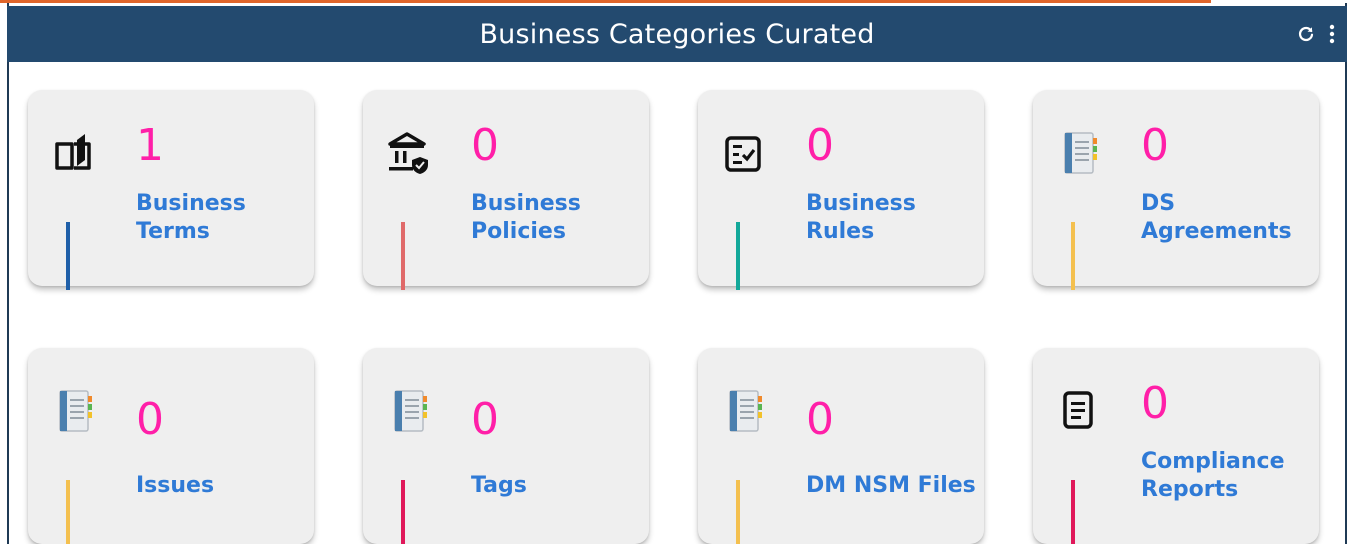  Describe the element at coordinates (171, 190) in the screenshot. I see `card-business-terms: 1 Business Terms` at that location.